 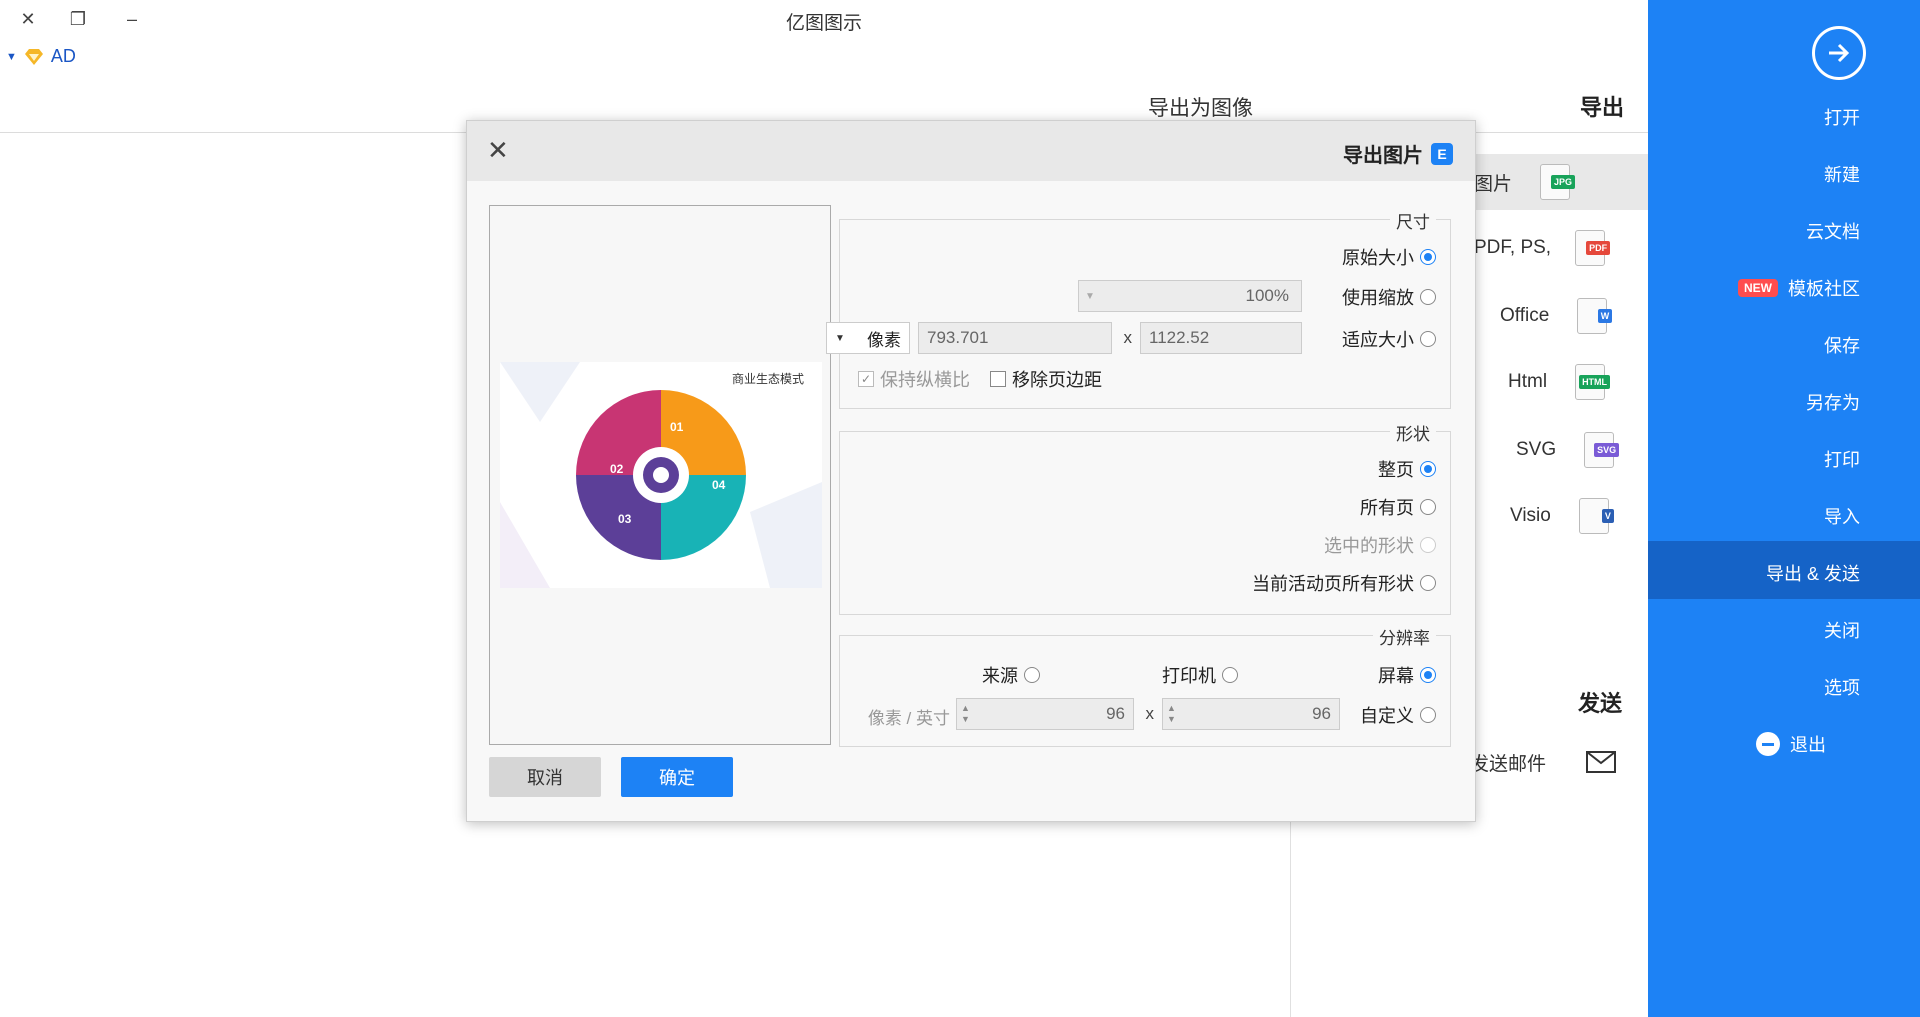 I want to click on sidebar-item-open: 打开, so click(x=1842, y=117).